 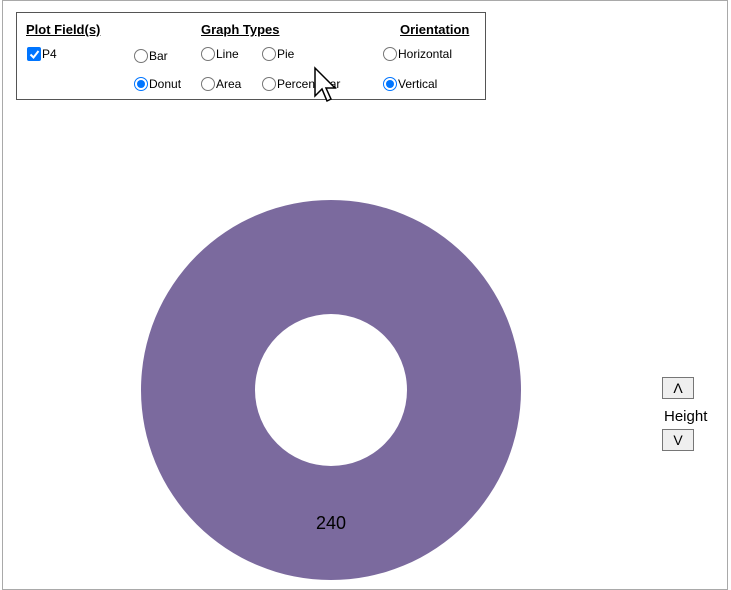 I want to click on donut-slice-label: 240, so click(x=331, y=523).